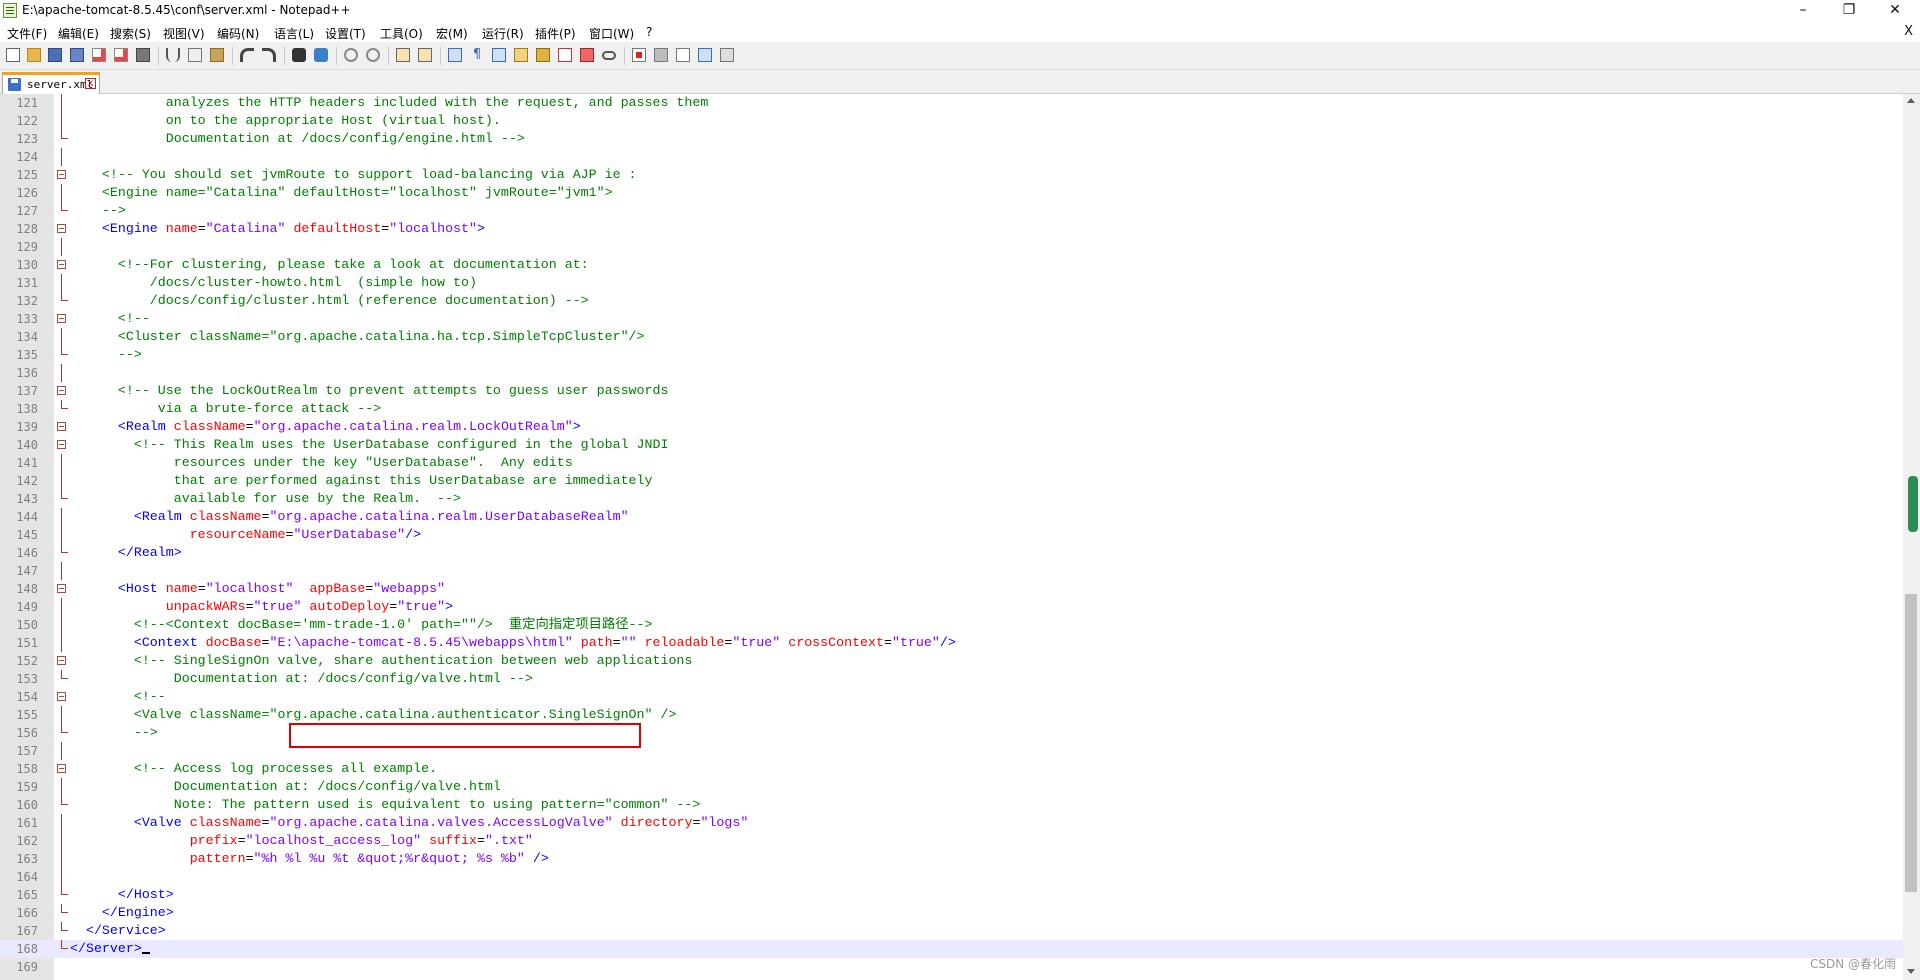 Image resolution: width=1920 pixels, height=980 pixels. What do you see at coordinates (951, 913) in the screenshot?
I see `code-line: 166 </Engine>` at bounding box center [951, 913].